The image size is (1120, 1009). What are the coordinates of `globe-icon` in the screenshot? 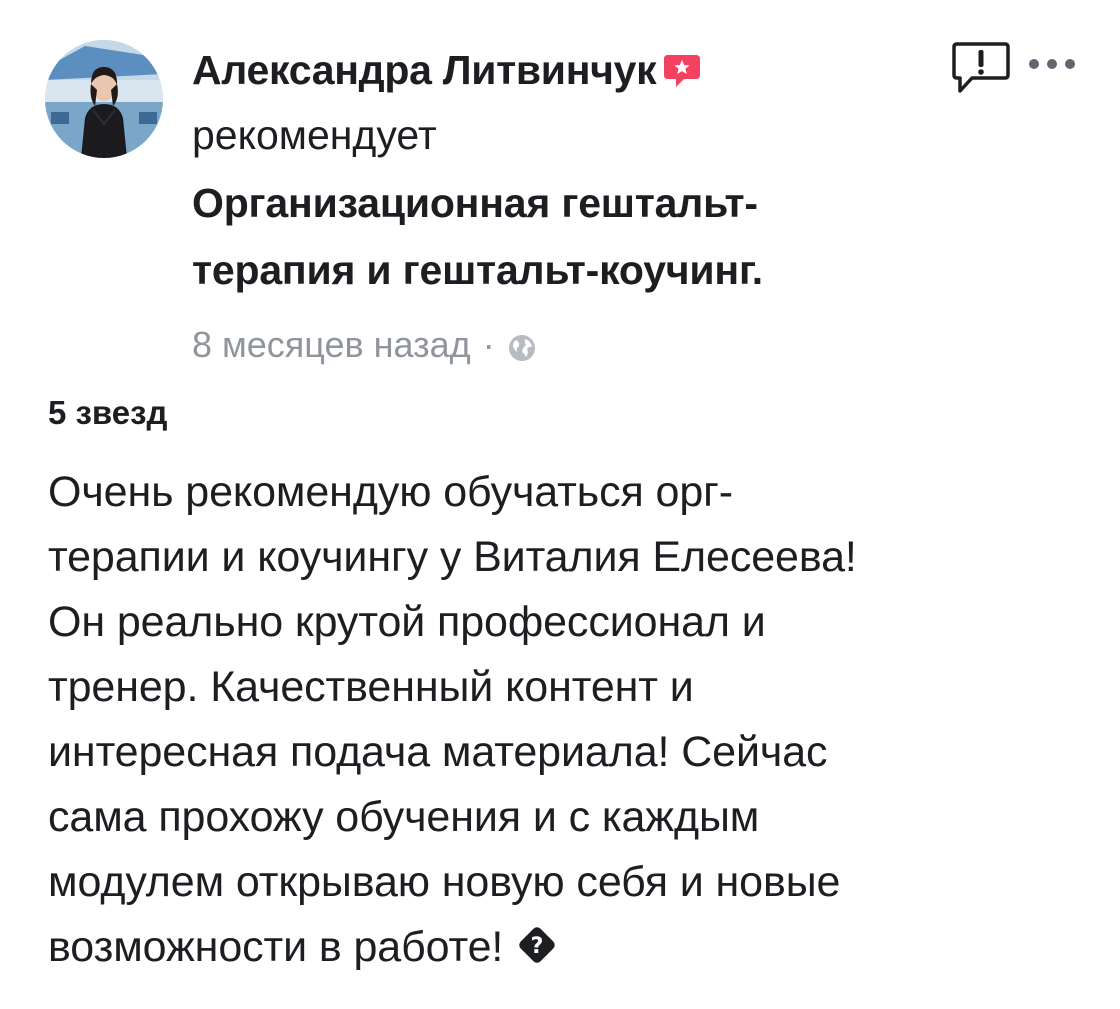 It's located at (522, 345).